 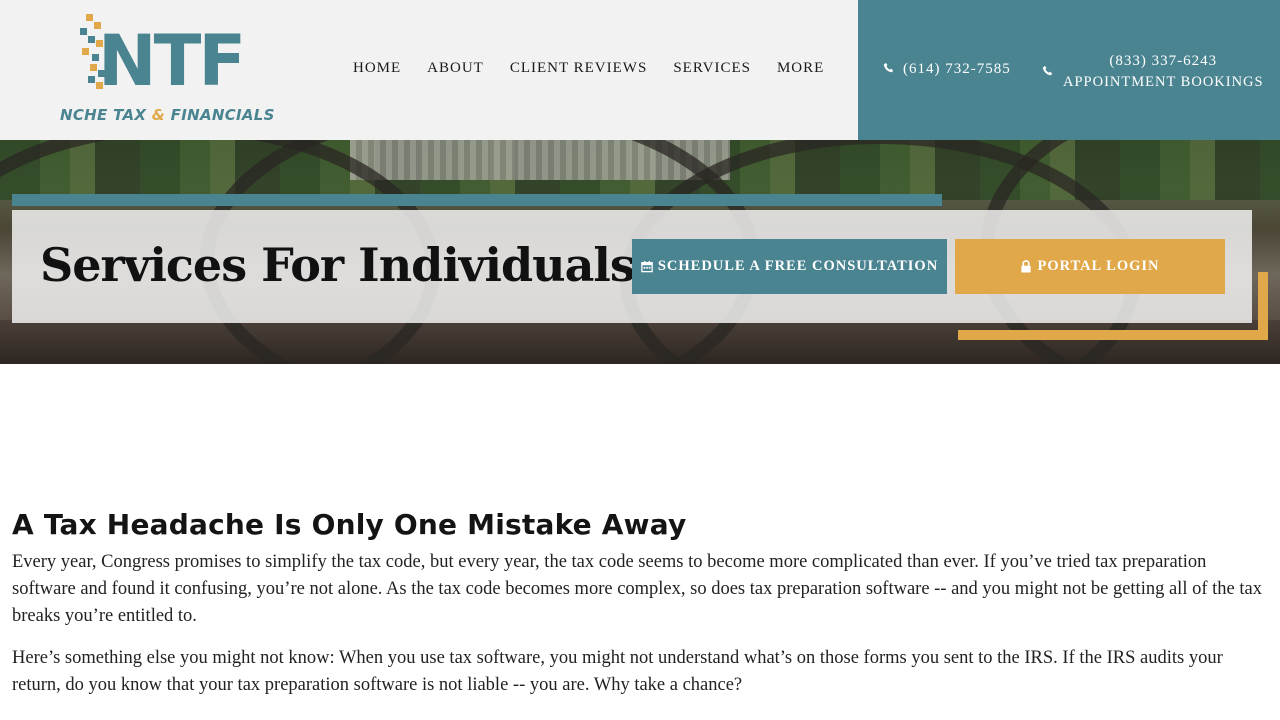 What do you see at coordinates (1113, 335) in the screenshot?
I see `hero-accent-frame-bottom` at bounding box center [1113, 335].